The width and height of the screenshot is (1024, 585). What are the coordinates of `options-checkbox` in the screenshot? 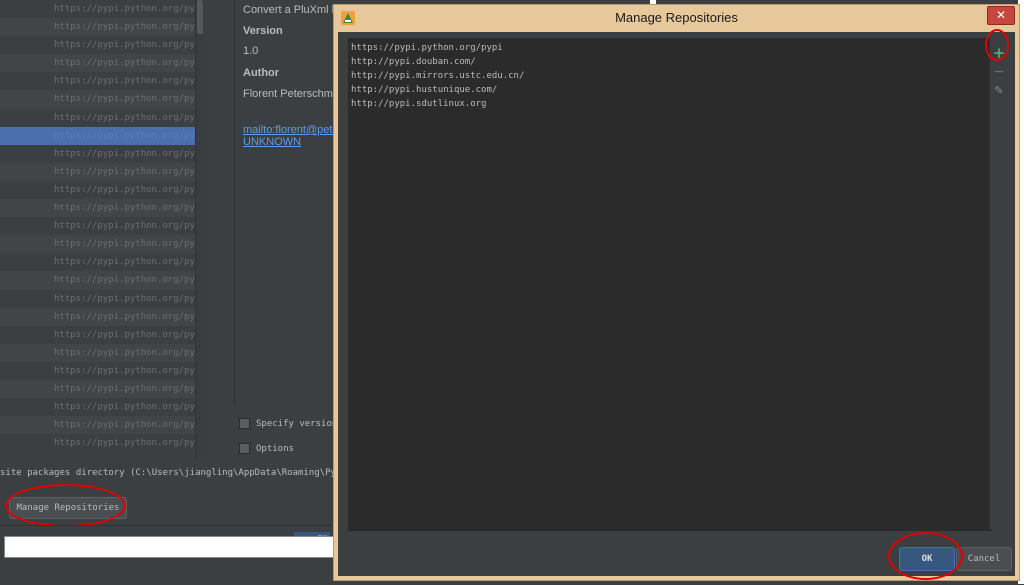 It's located at (244, 448).